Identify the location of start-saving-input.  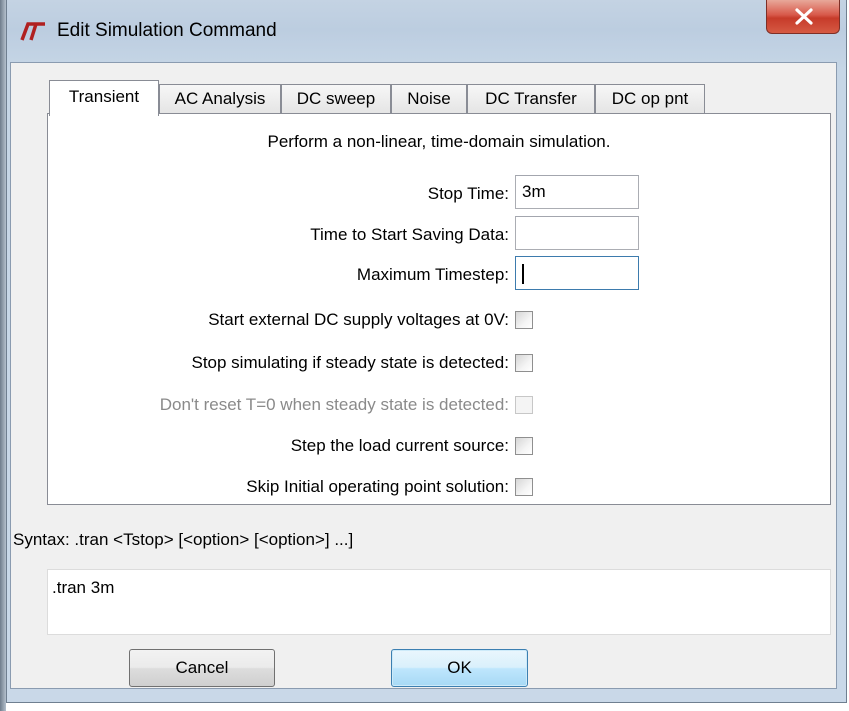
(577, 233).